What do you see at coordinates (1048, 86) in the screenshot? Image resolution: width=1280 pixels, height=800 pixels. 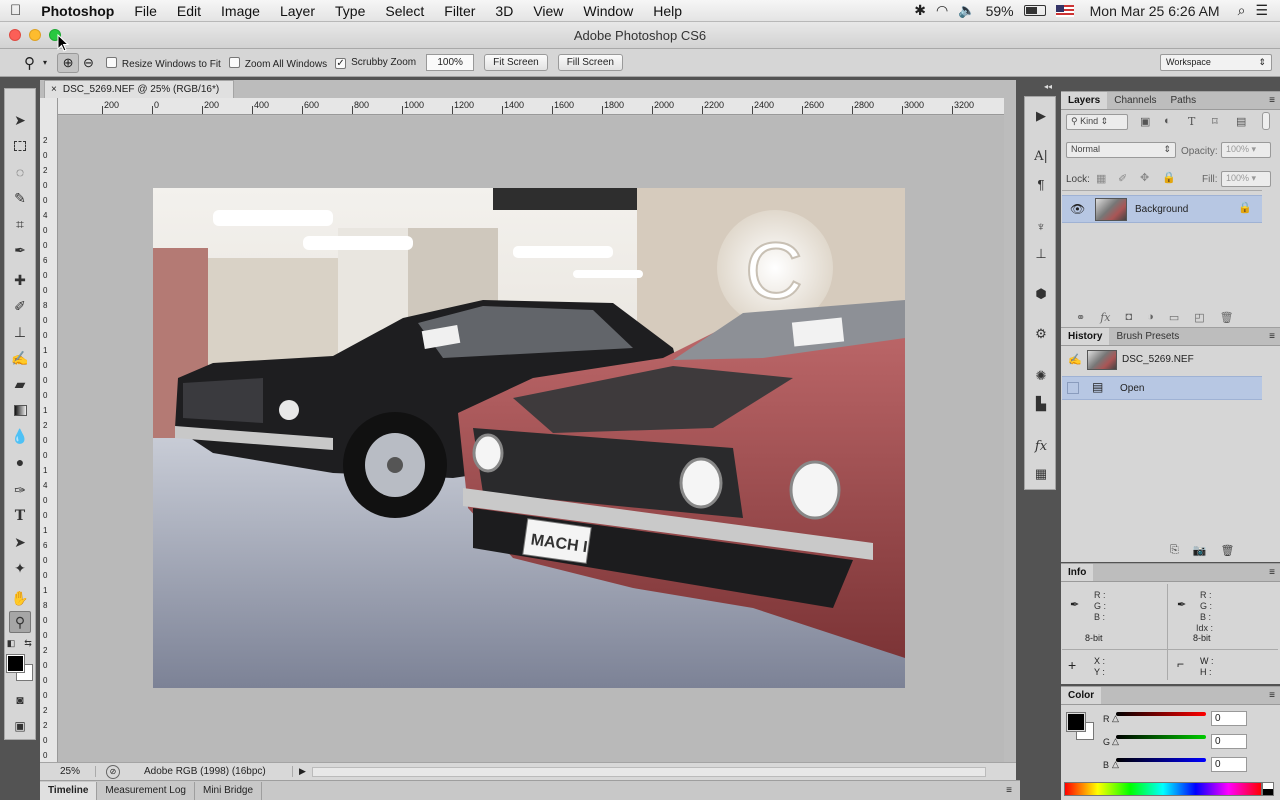 I see `collapse-dock-icon: ◂◂` at bounding box center [1048, 86].